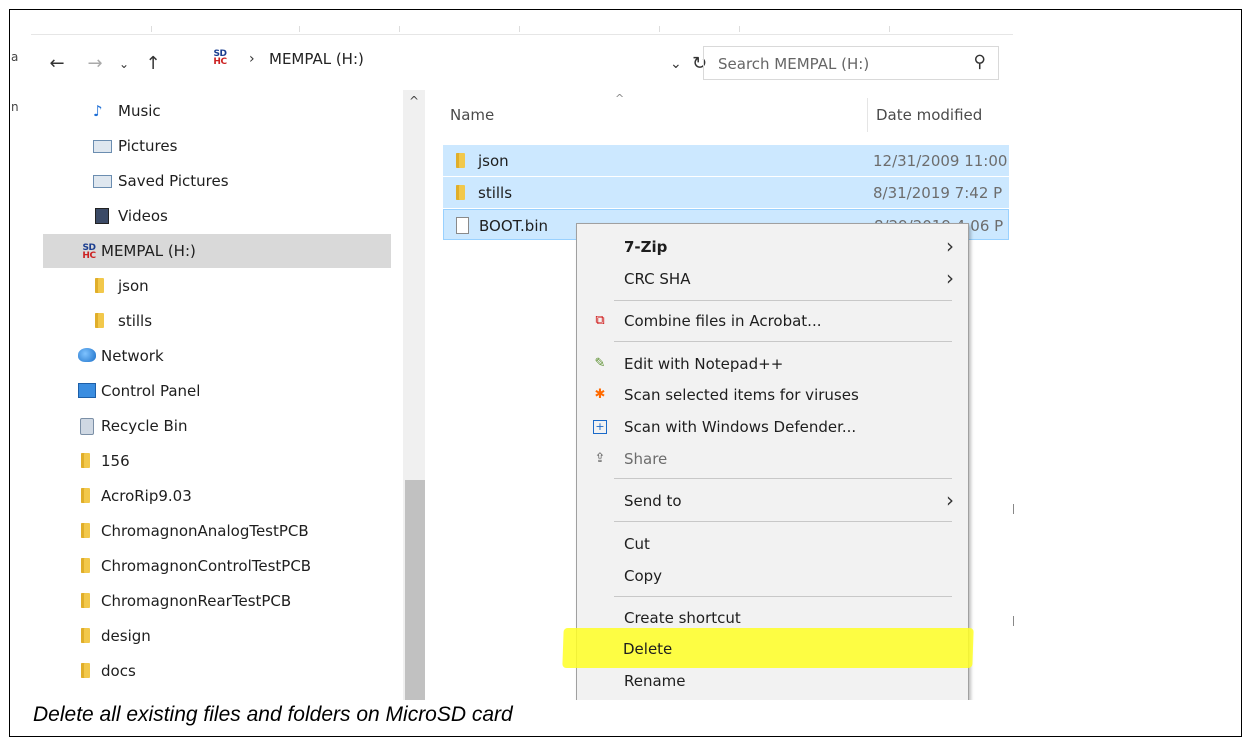 This screenshot has width=1253, height=748. Describe the element at coordinates (653, 501) in the screenshot. I see `menu-item-label: Send to` at that location.